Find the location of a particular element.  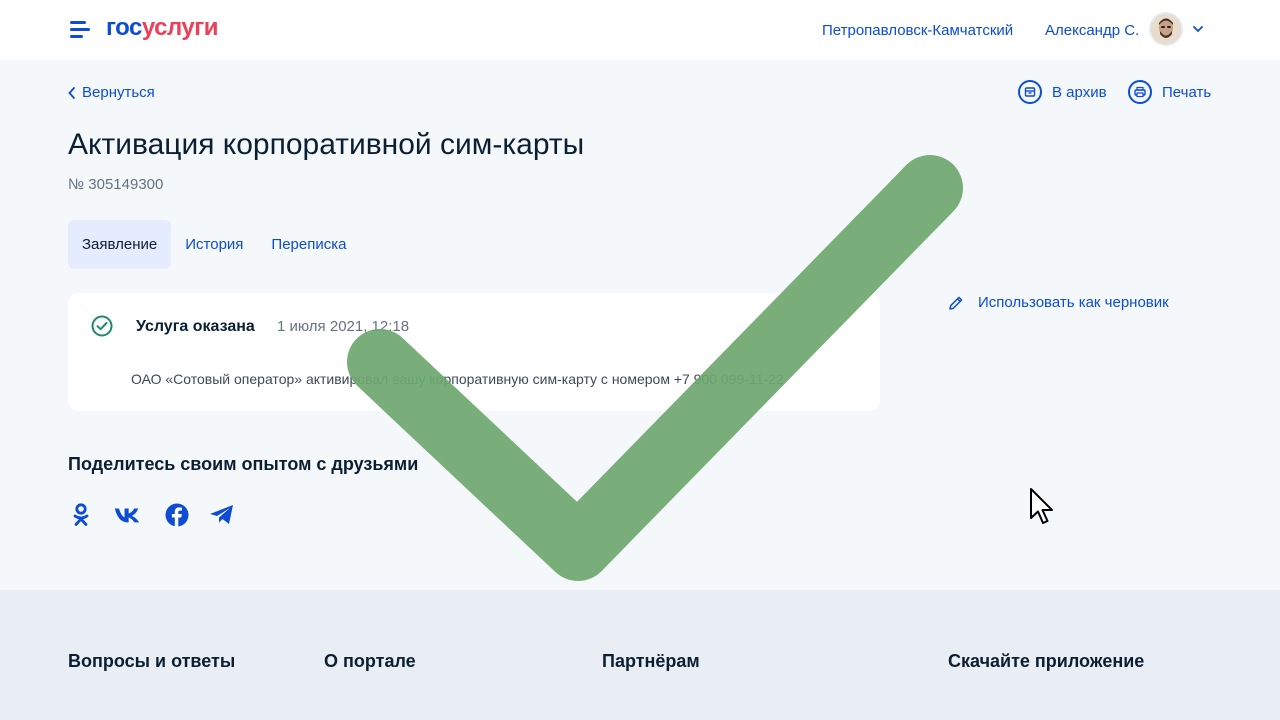

tabs: Заявление История Переписка is located at coordinates (214, 244).